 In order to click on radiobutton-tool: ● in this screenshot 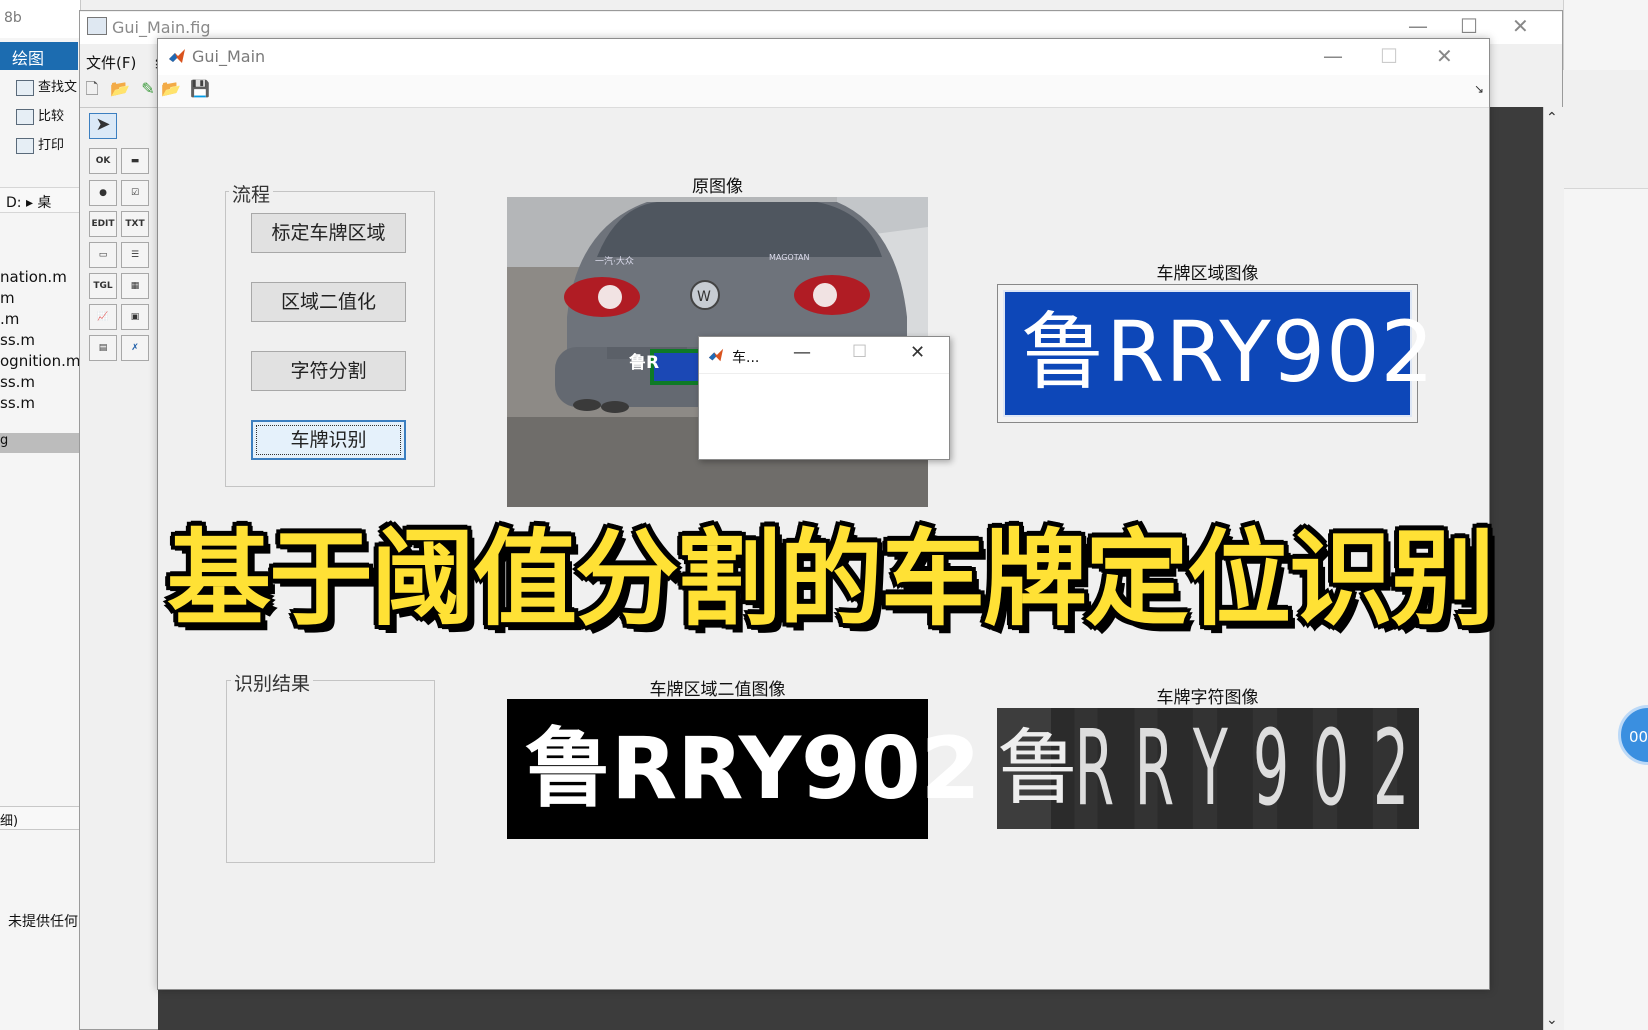, I will do `click(103, 193)`.